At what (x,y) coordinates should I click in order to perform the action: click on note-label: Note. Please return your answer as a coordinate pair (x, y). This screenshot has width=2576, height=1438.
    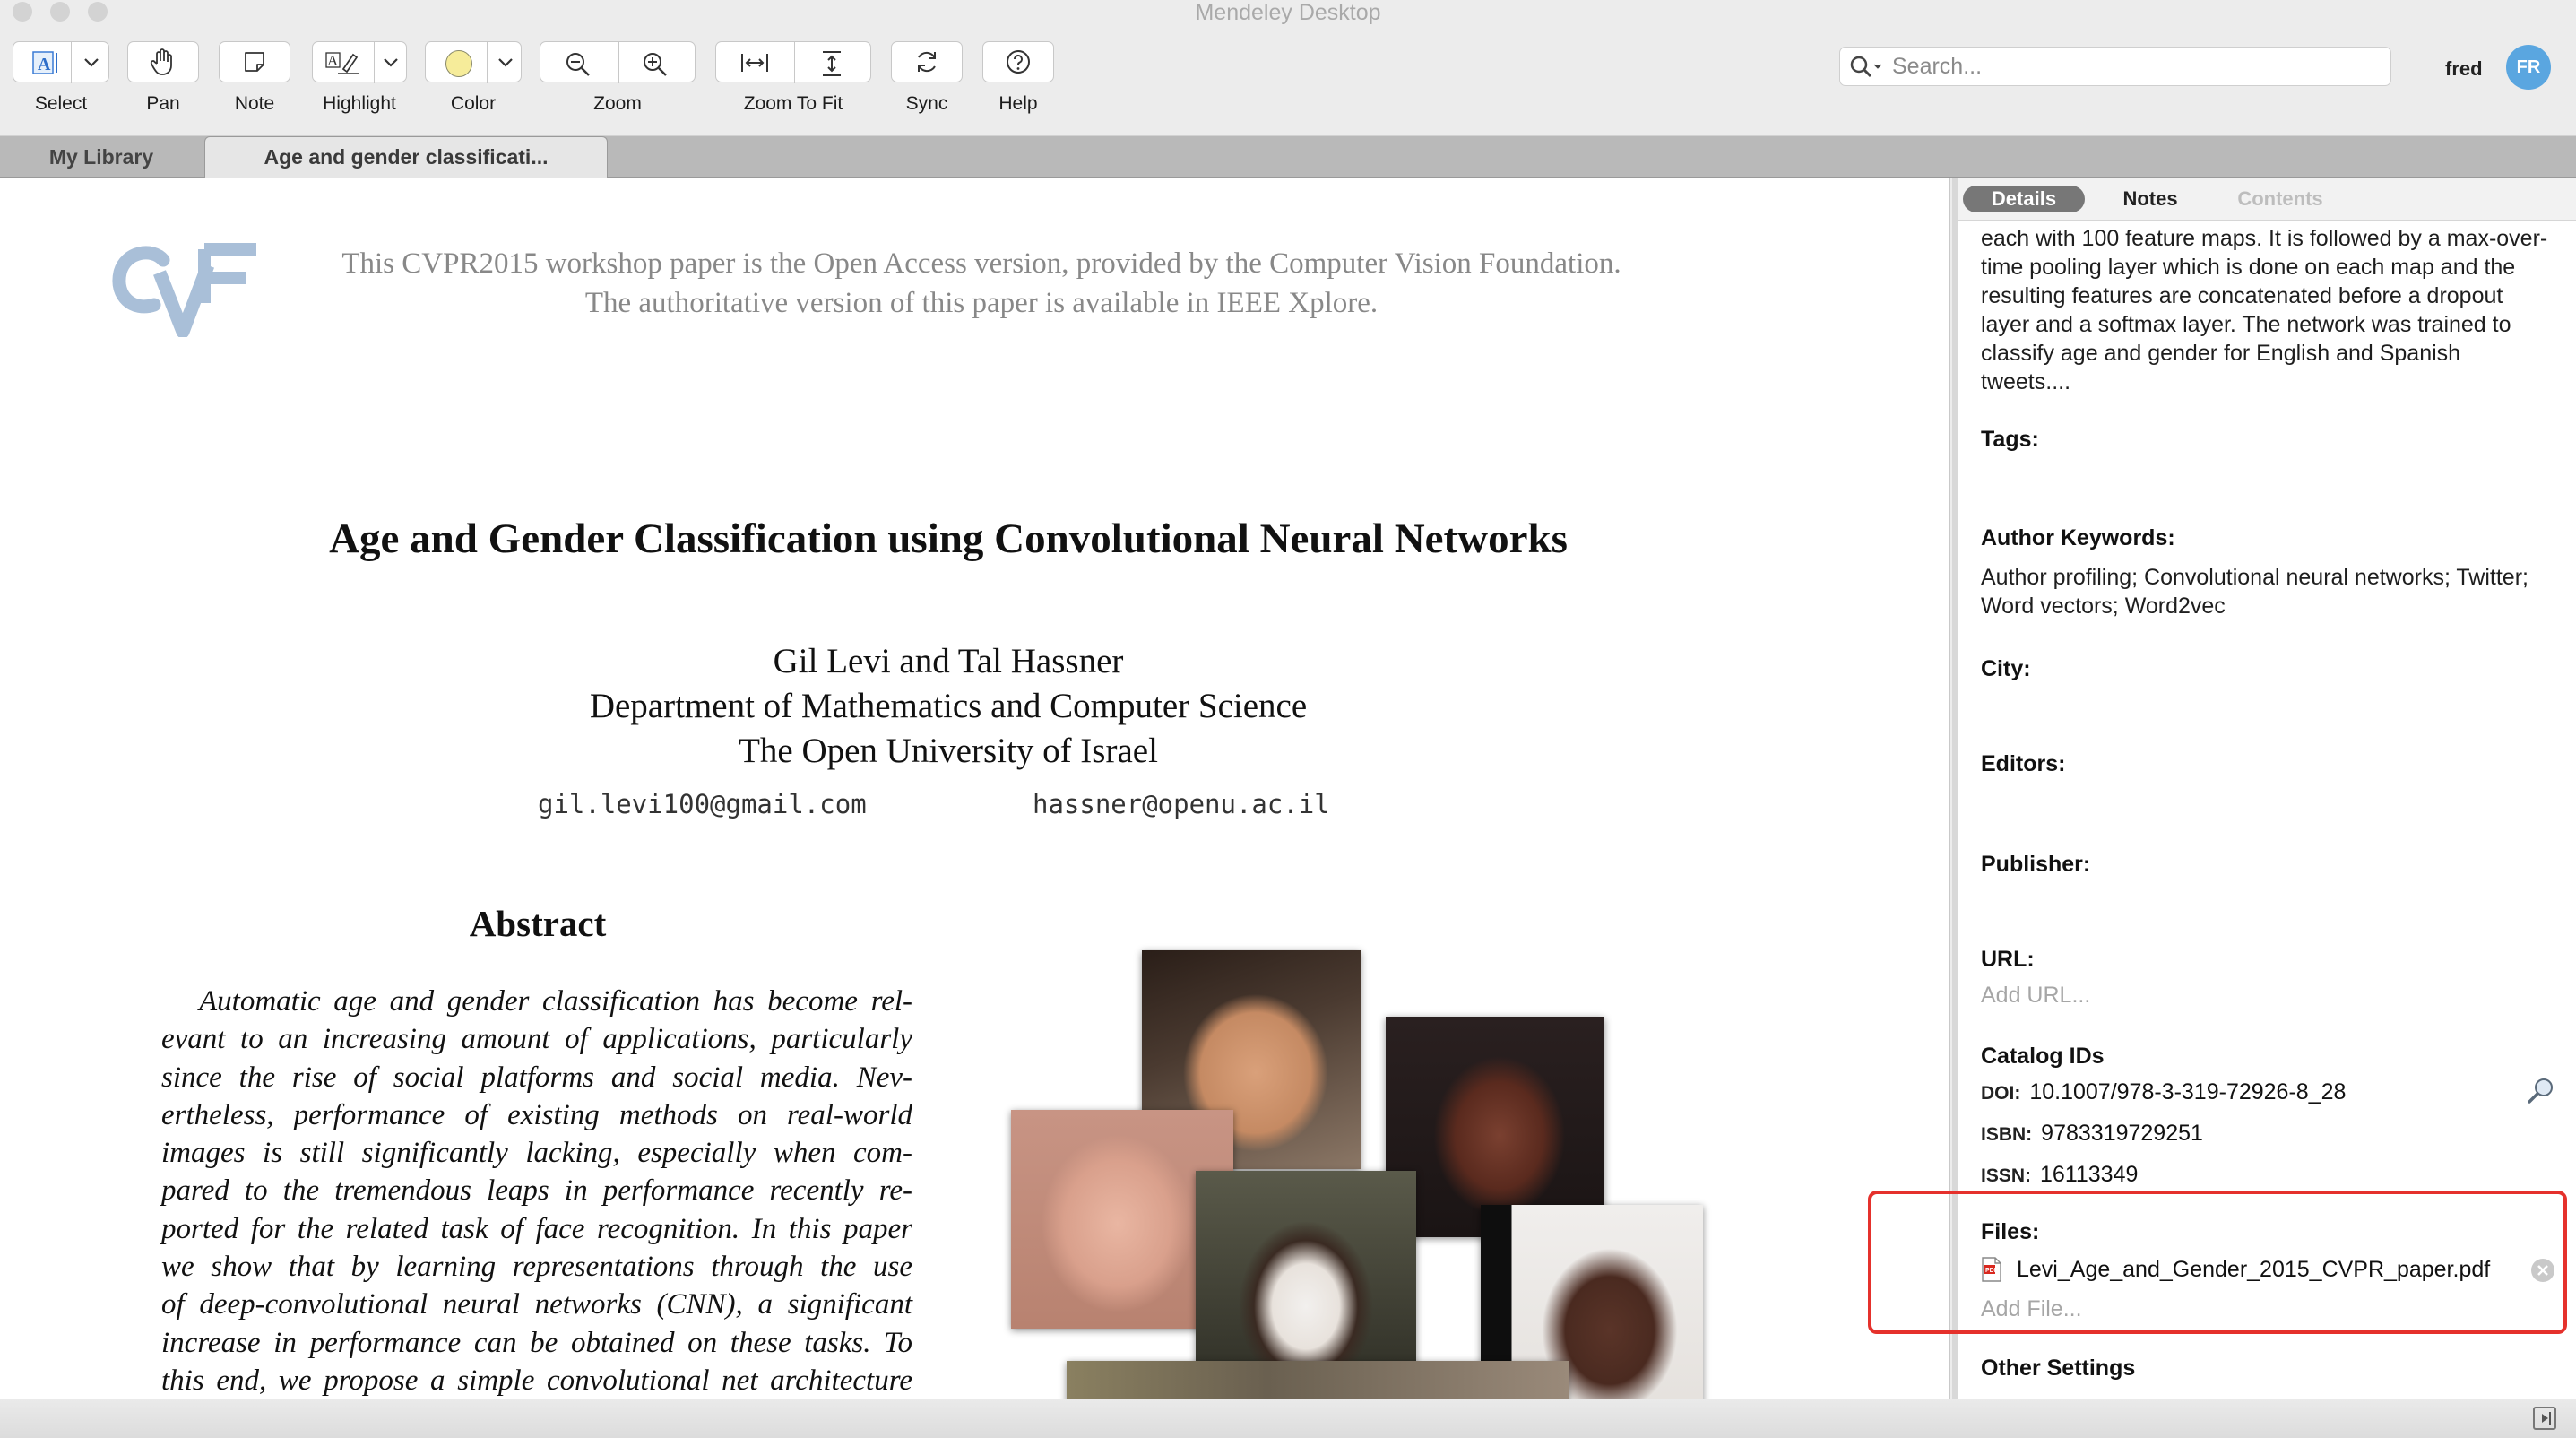
    Looking at the image, I should click on (254, 103).